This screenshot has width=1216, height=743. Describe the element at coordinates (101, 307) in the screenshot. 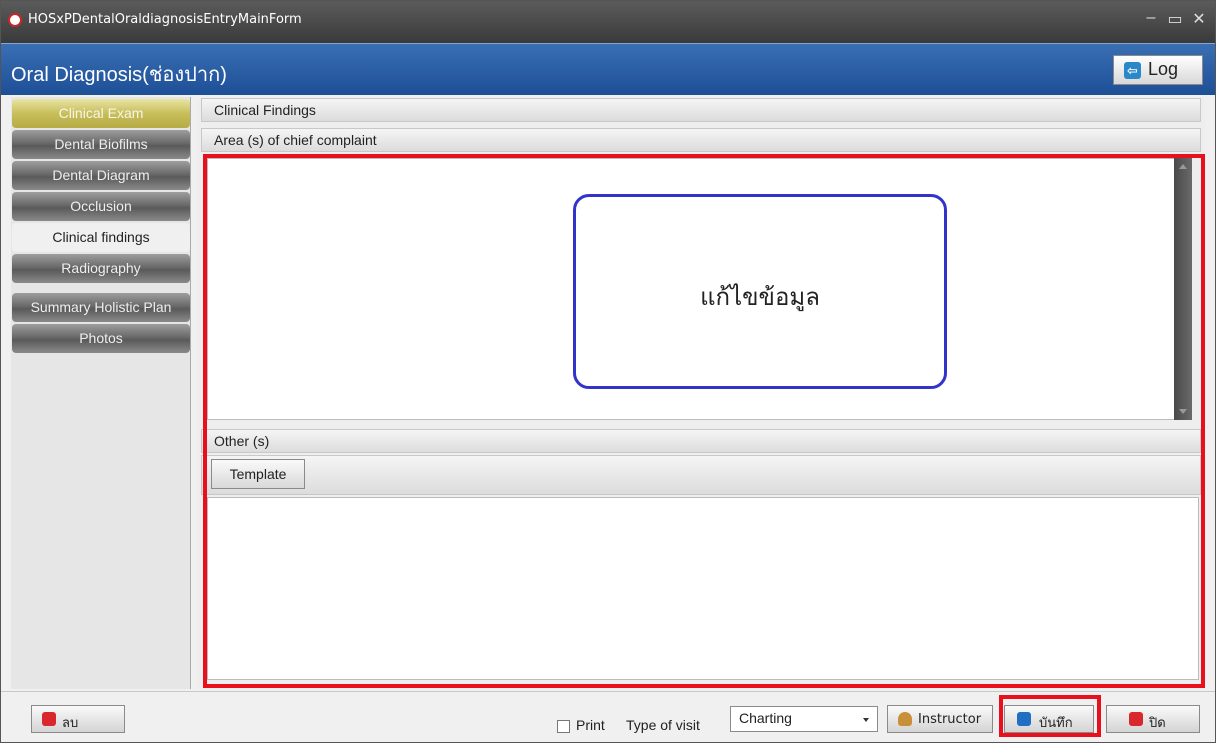

I see `sidebar-item-summary-holistic-plan: Summary Holistic Plan` at that location.